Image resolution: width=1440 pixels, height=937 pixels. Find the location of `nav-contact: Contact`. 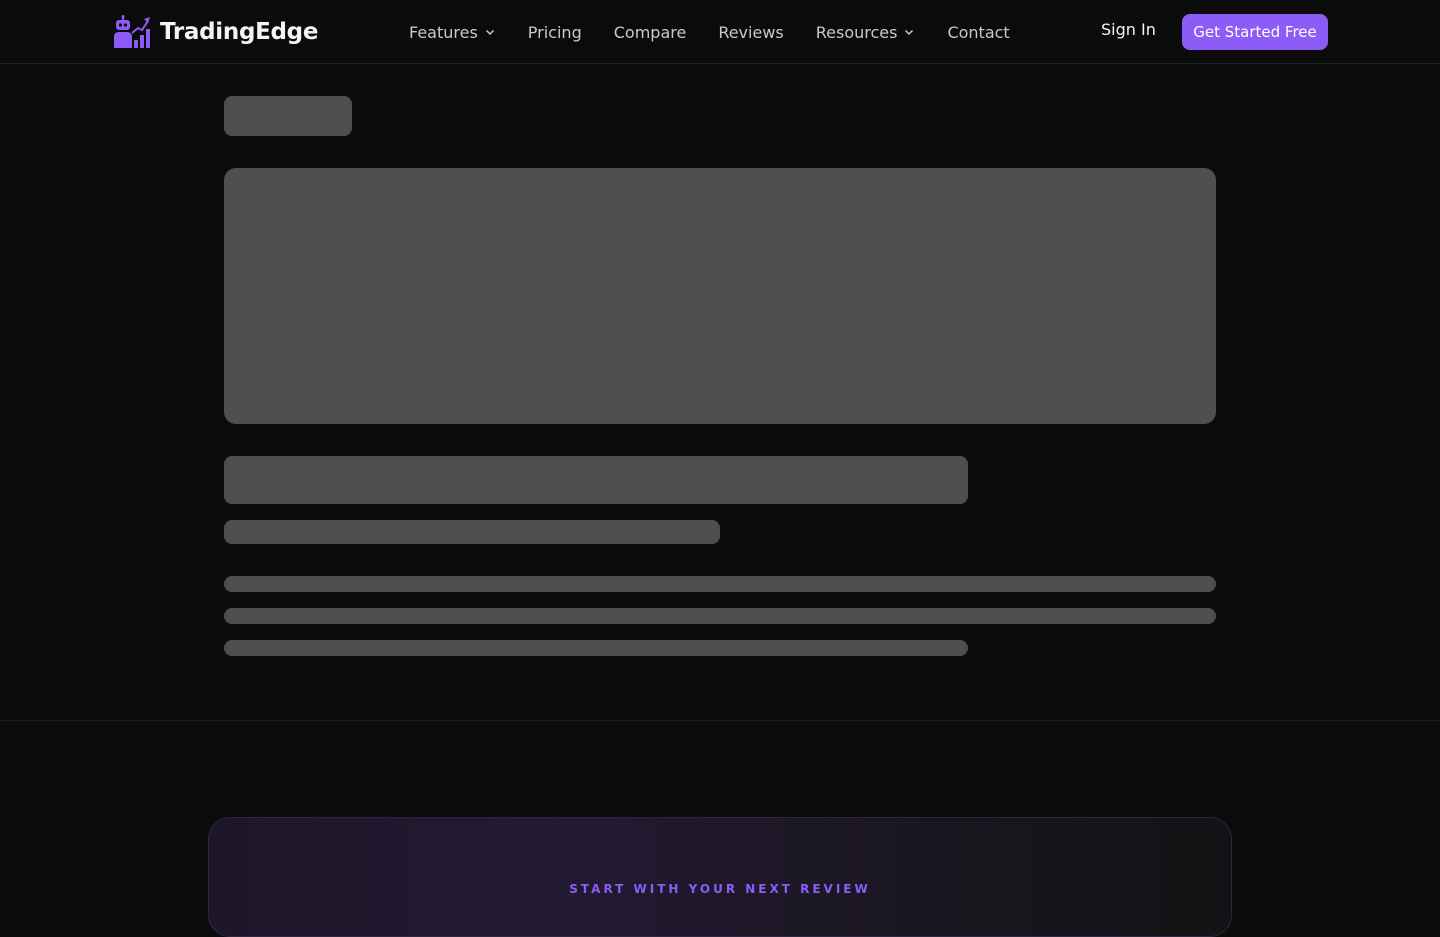

nav-contact: Contact is located at coordinates (978, 32).